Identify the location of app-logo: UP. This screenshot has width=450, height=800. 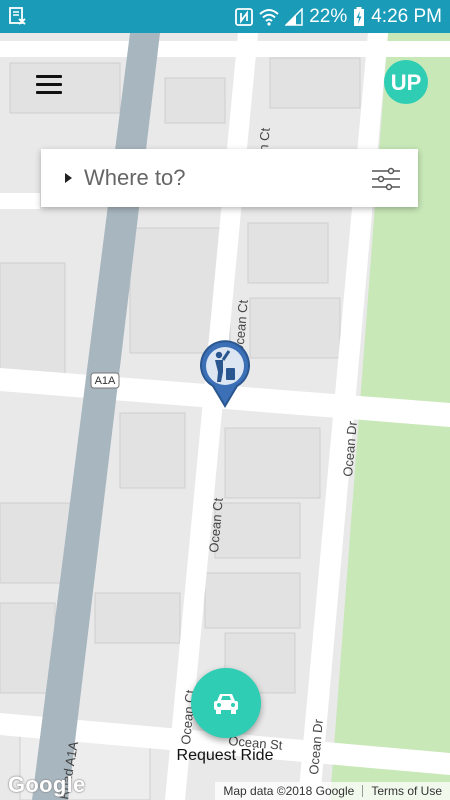
(406, 82).